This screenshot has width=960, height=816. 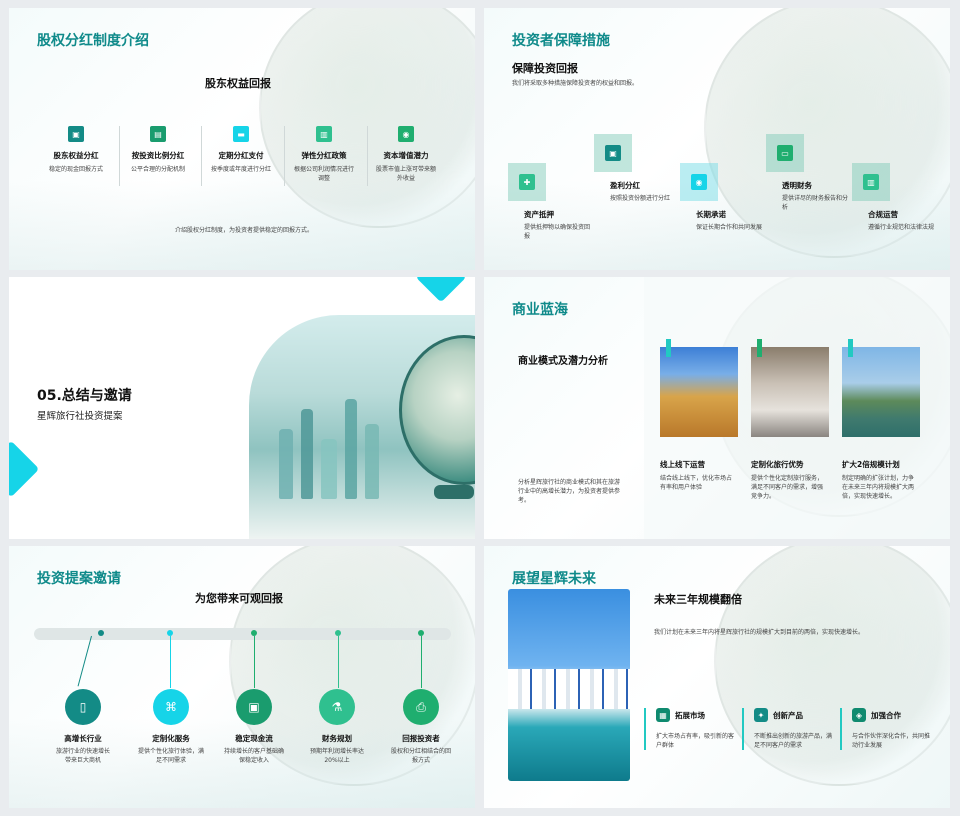 What do you see at coordinates (729, 227) in the screenshot?
I see `item-desc: 保证长期合作和共同发展` at bounding box center [729, 227].